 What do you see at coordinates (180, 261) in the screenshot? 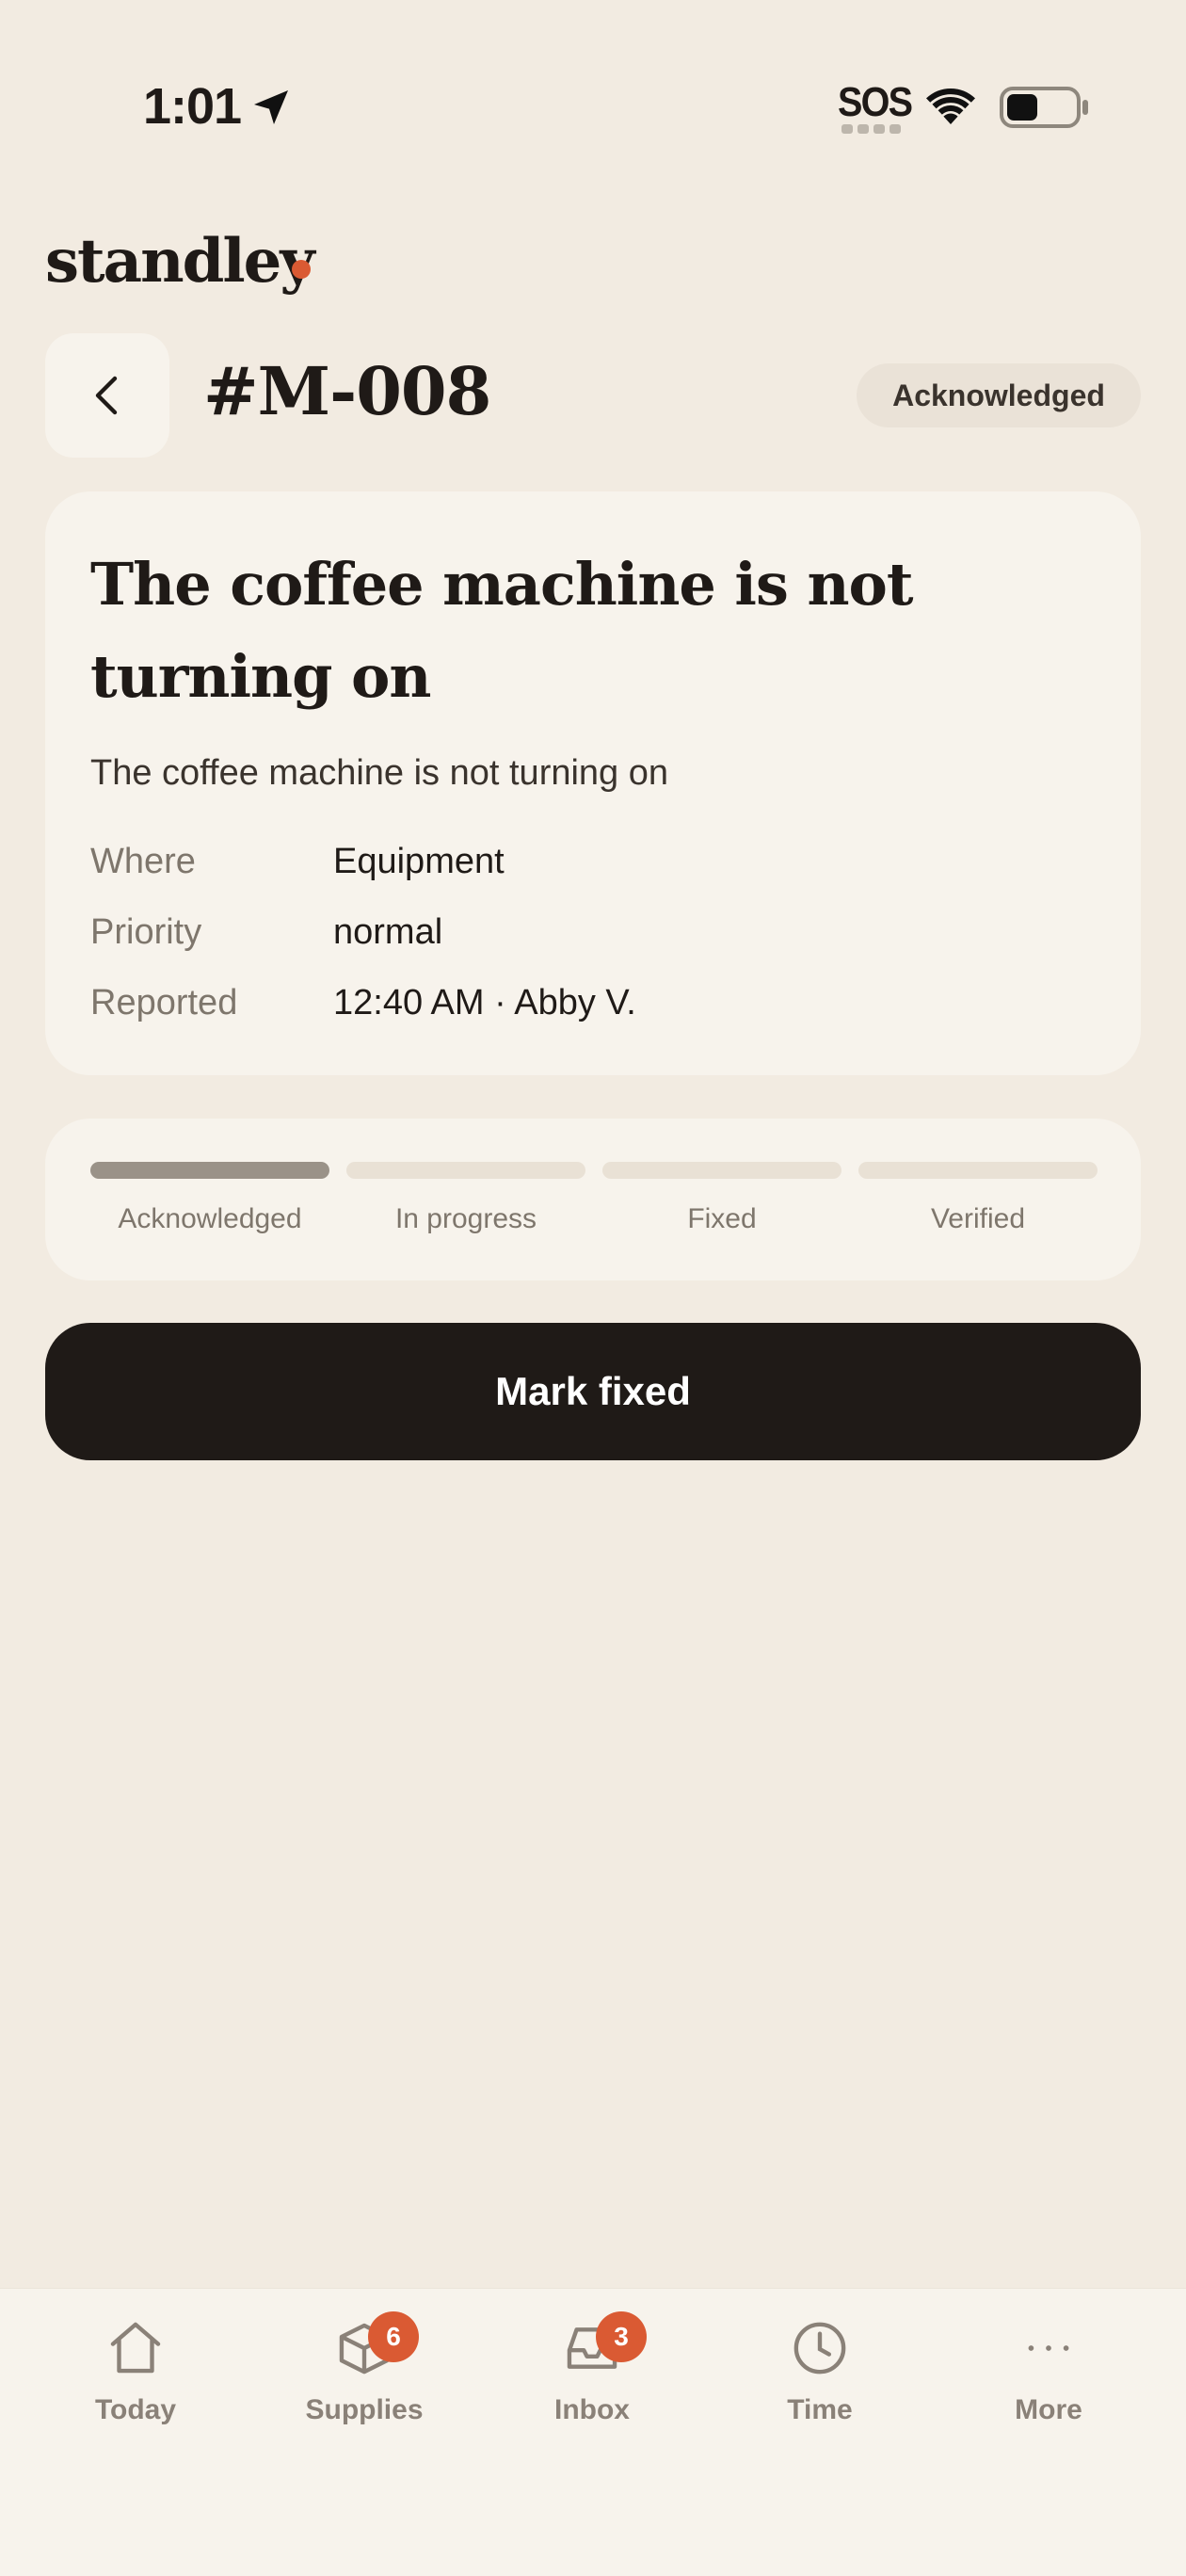
I see `brand-logo: standley` at bounding box center [180, 261].